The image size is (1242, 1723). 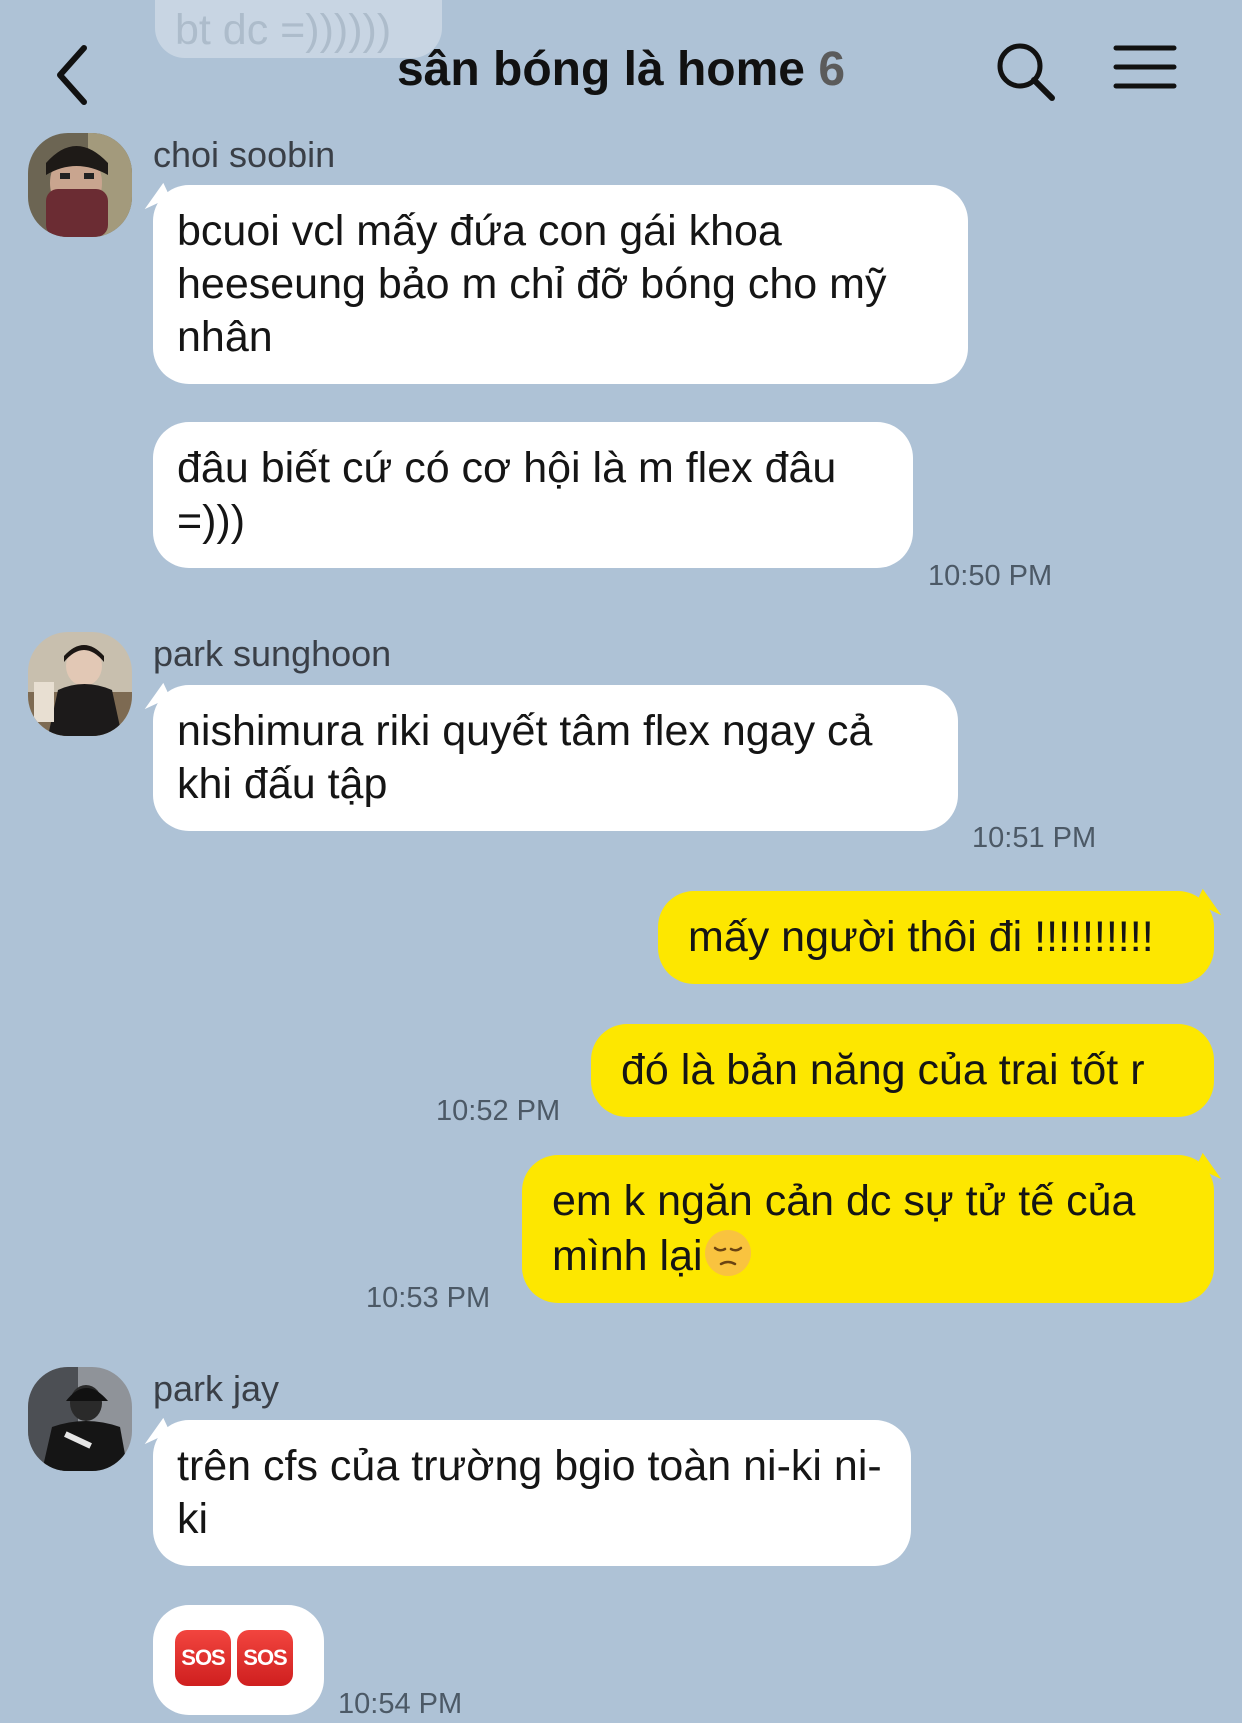 I want to click on hamburger-menu-icon, so click(x=1145, y=67).